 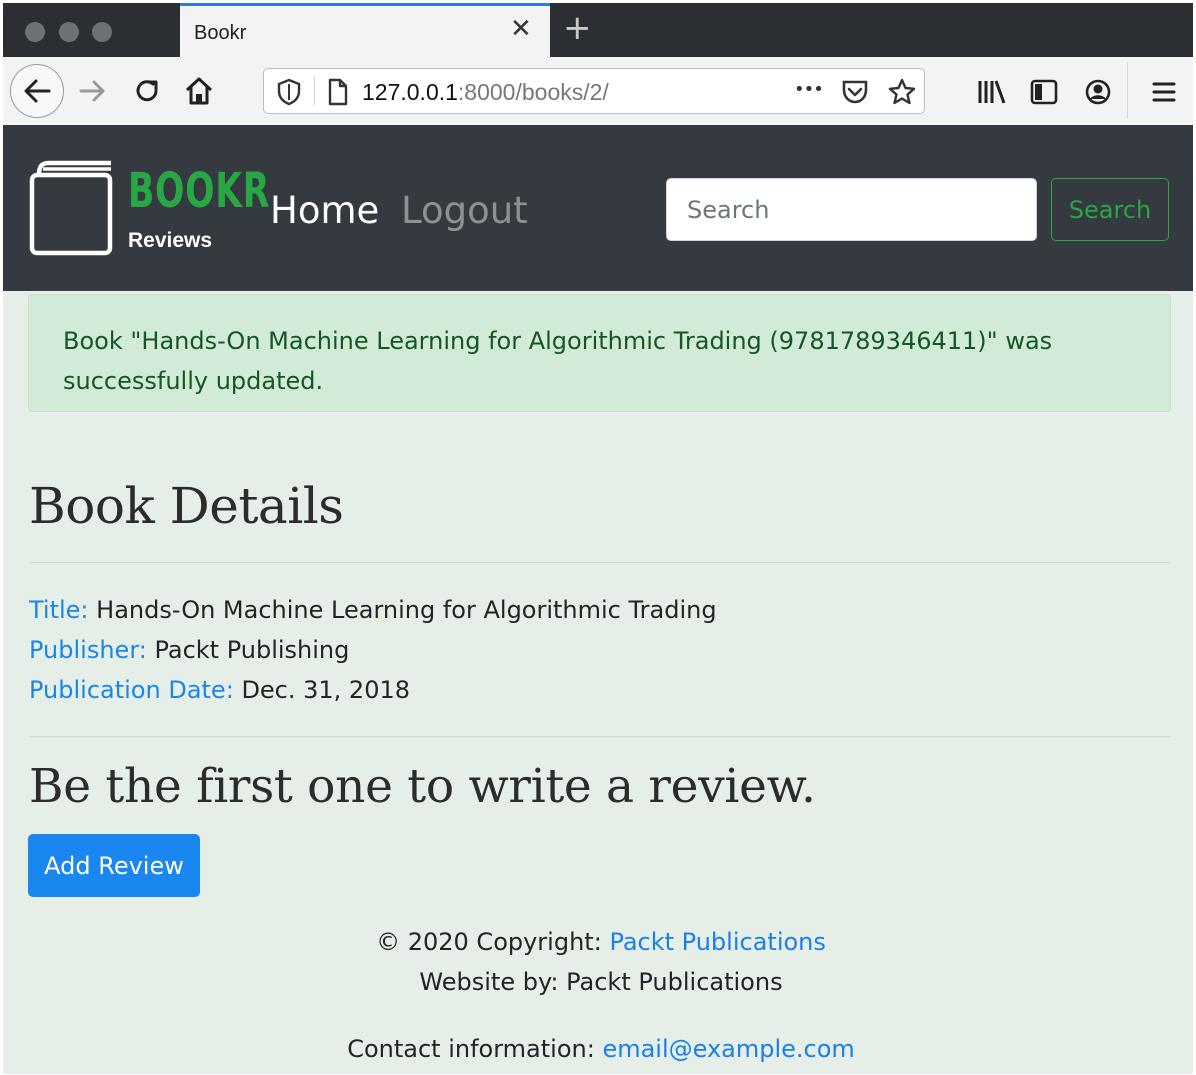 I want to click on url-text: 127.0.0.1:8000/books/2/, so click(x=485, y=92).